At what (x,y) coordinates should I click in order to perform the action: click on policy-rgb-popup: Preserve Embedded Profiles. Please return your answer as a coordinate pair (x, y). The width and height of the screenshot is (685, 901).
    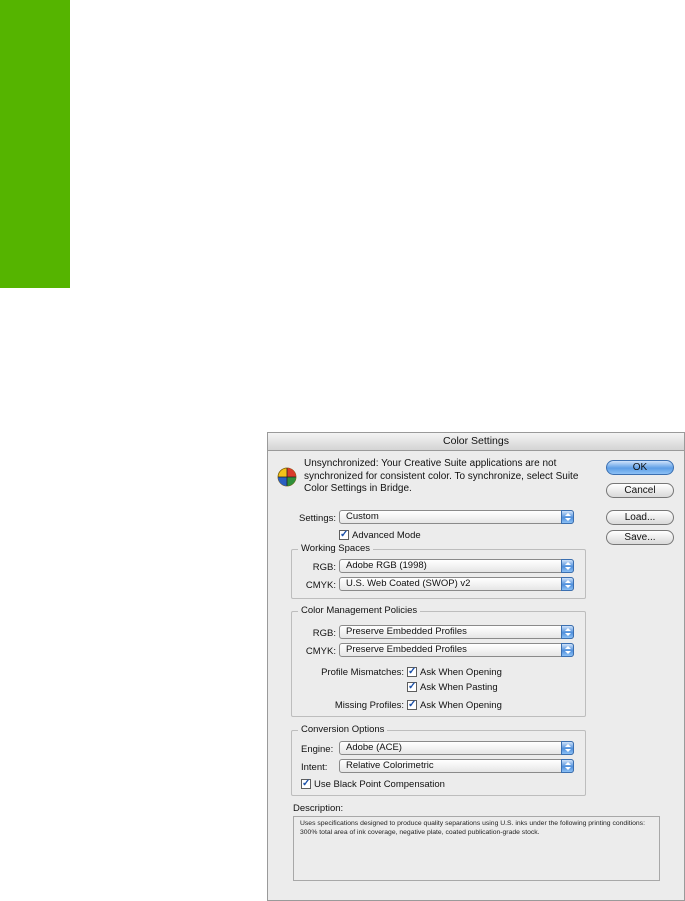
    Looking at the image, I should click on (456, 632).